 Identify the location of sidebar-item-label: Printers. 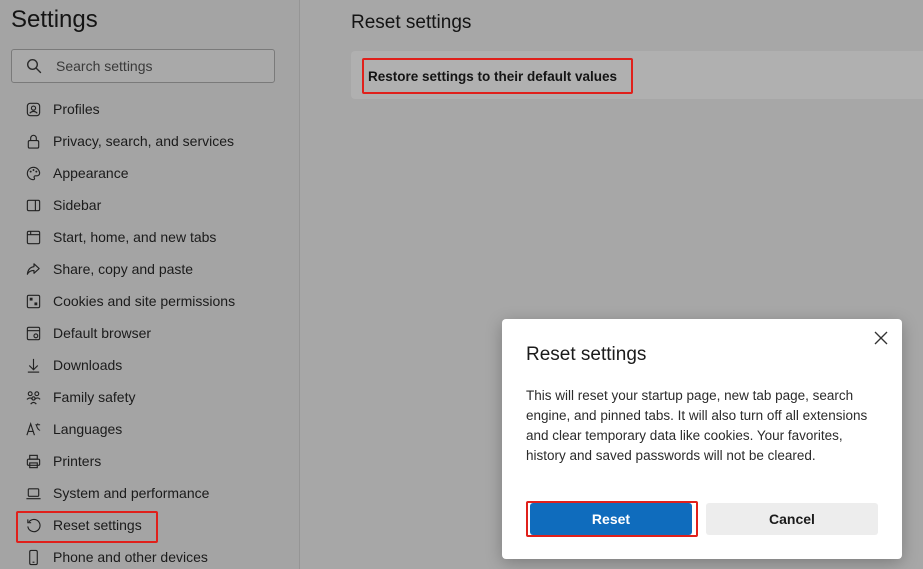
(77, 461).